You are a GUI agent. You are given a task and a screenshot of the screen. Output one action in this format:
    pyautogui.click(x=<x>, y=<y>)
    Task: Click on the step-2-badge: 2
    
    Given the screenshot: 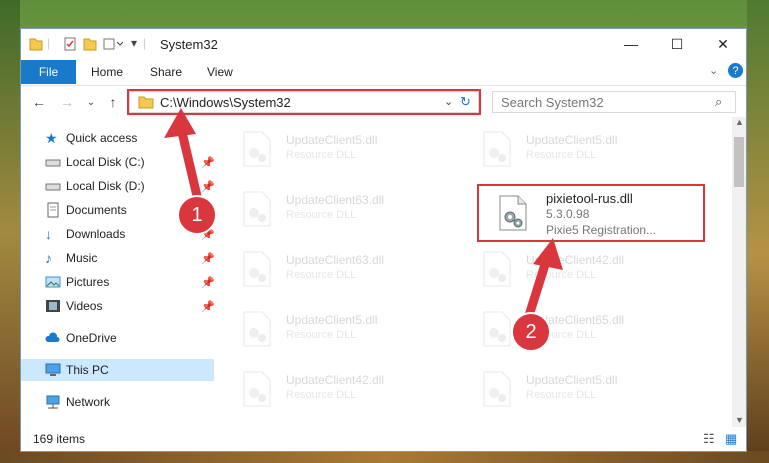 What is the action you would take?
    pyautogui.click(x=531, y=332)
    